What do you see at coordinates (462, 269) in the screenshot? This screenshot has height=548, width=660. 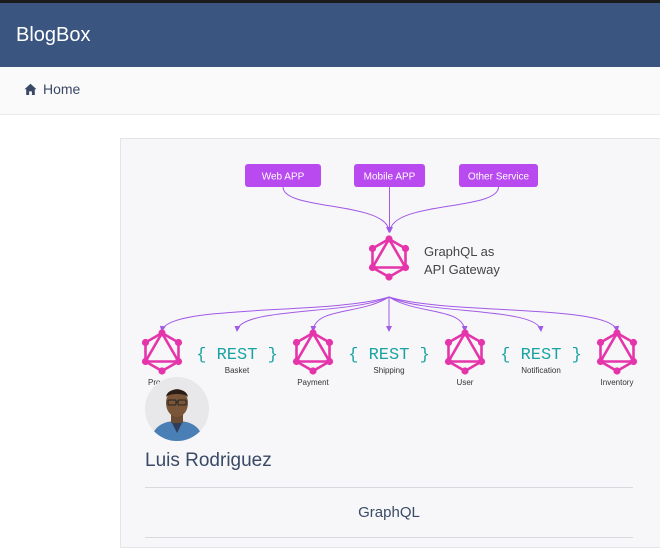 I see `gateway-label-line2: API Gateway` at bounding box center [462, 269].